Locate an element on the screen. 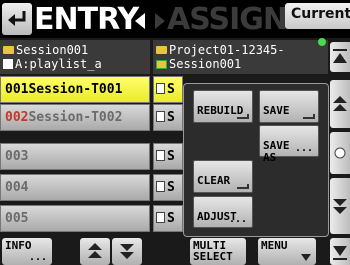  jump-top-icon is located at coordinates (340, 56).